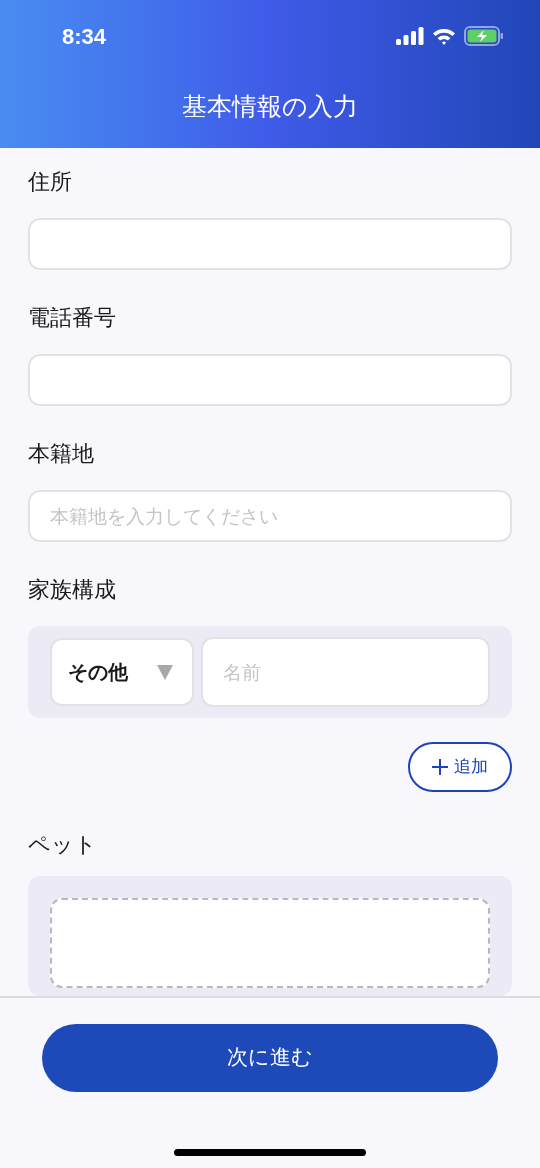  I want to click on dropdown-value: その他, so click(98, 673).